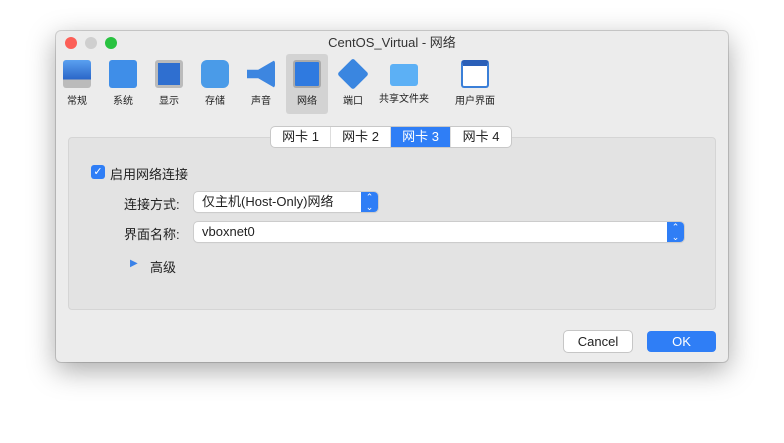 This screenshot has height=443, width=784. What do you see at coordinates (475, 101) in the screenshot?
I see `toolbar-label: 用户界面` at bounding box center [475, 101].